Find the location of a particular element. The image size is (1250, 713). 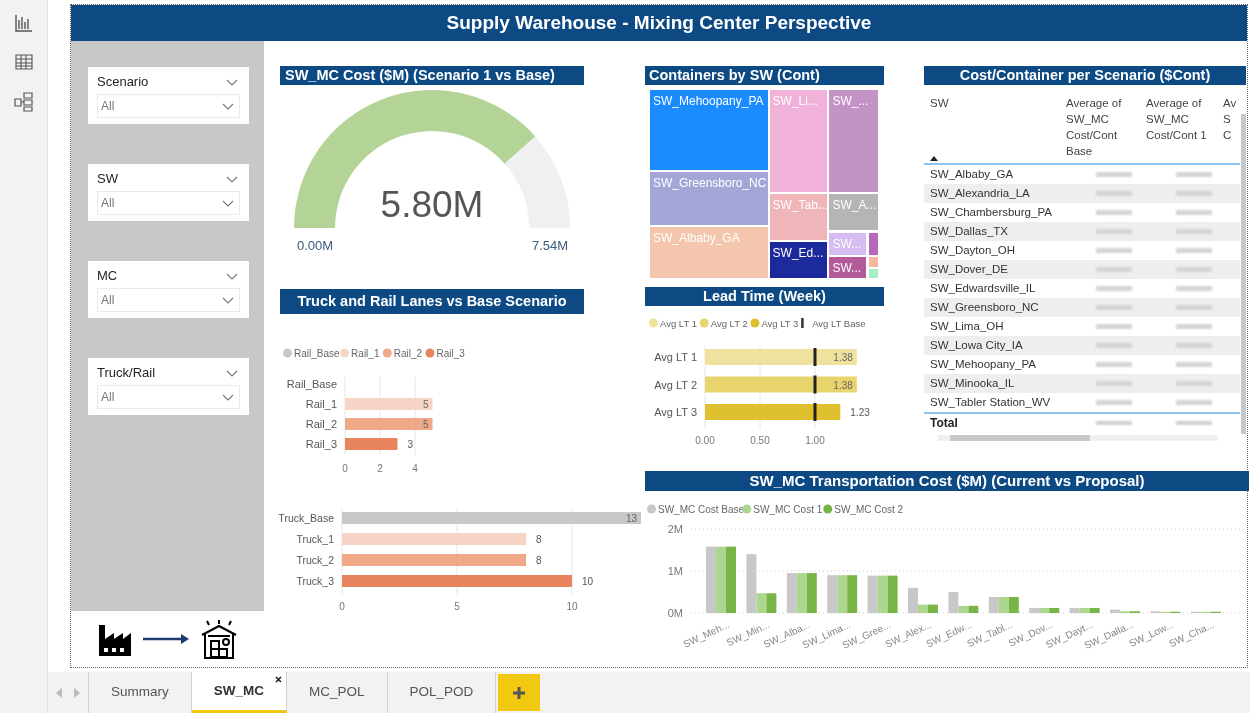

scroll-right-icon is located at coordinates (77, 692).